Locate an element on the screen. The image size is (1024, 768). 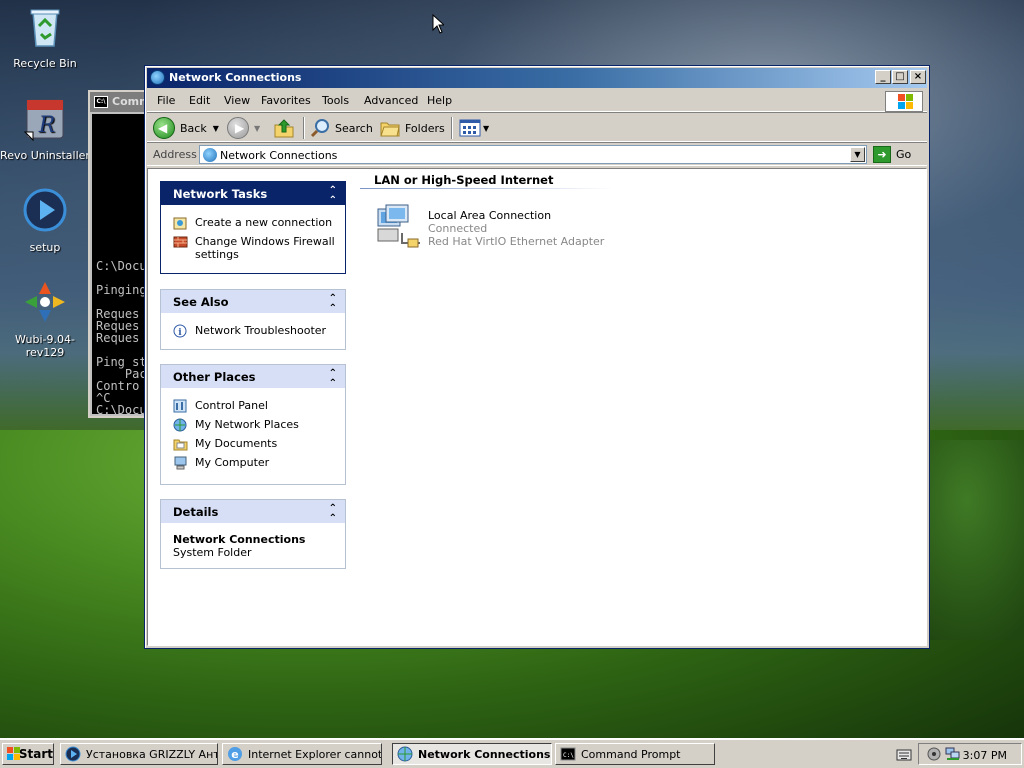
task-change-firewall: Change Windows Firewall settings is located at coordinates (253, 248).